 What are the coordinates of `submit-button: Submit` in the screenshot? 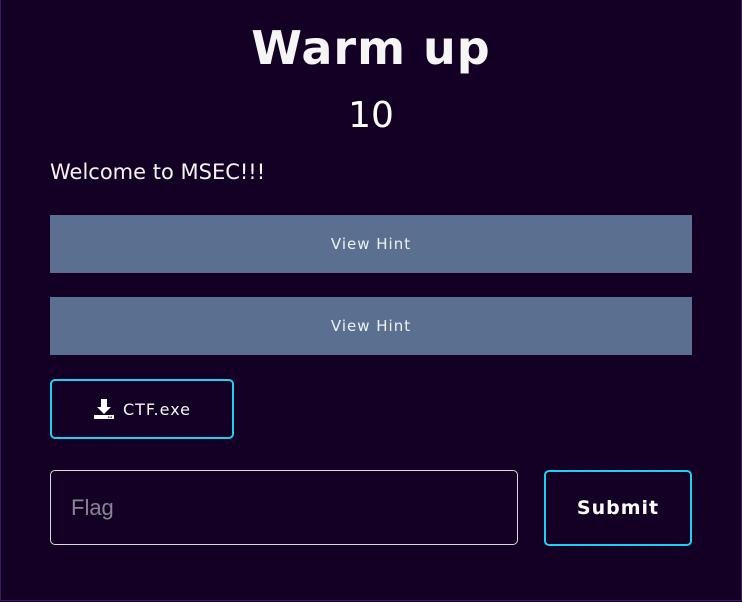 It's located at (618, 508).